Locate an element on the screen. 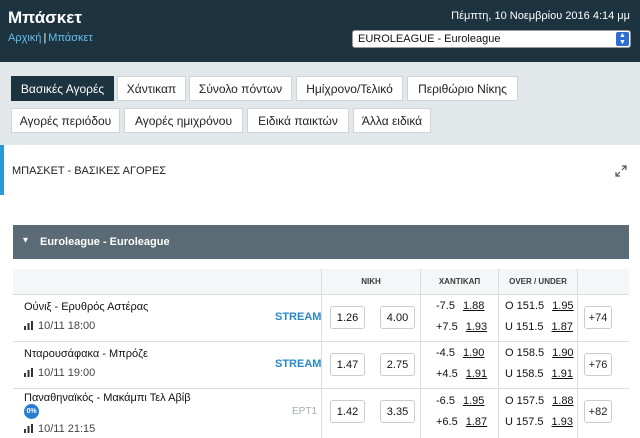 This screenshot has height=438, width=640. tab-total-points: Σύνολο πόντων is located at coordinates (240, 88).